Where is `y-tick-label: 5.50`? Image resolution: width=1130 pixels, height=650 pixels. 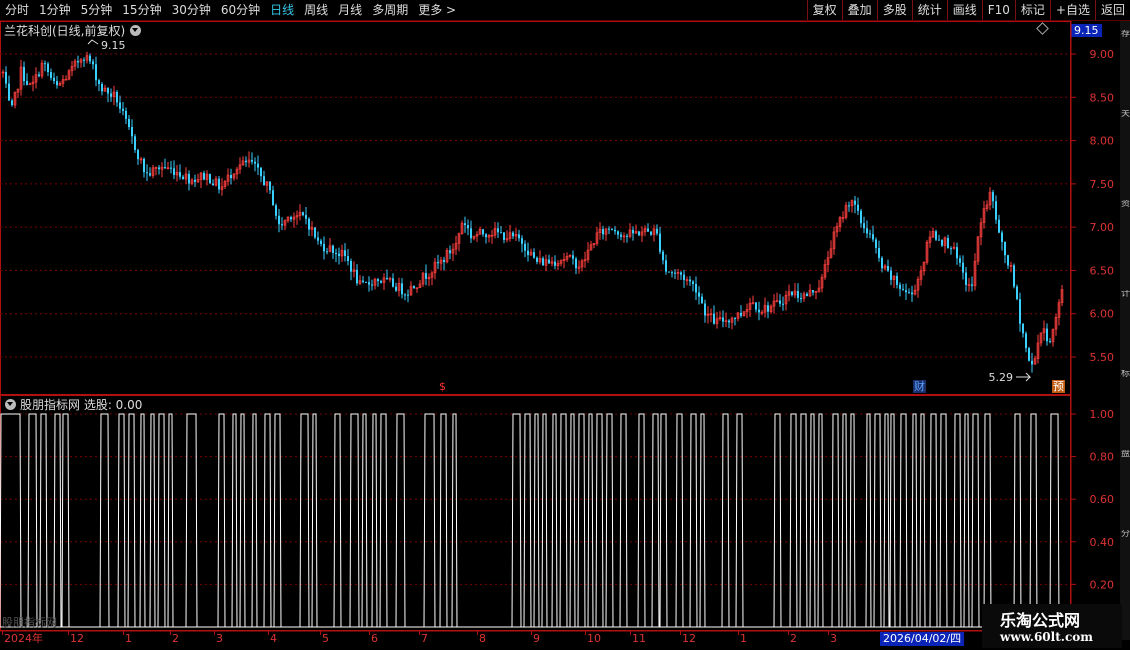
y-tick-label: 5.50 is located at coordinates (1102, 357).